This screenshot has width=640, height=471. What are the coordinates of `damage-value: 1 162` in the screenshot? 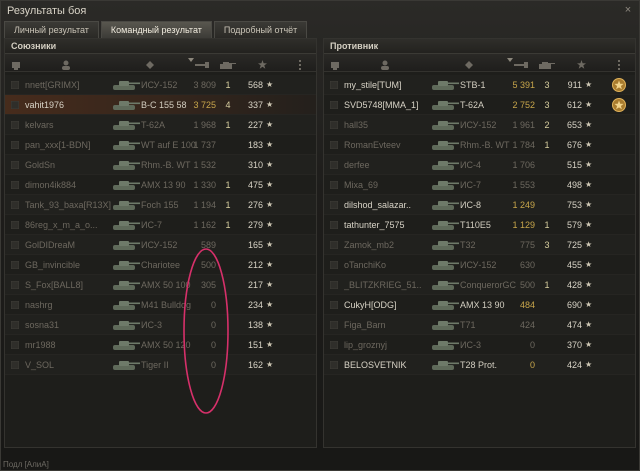 It's located at (204, 225).